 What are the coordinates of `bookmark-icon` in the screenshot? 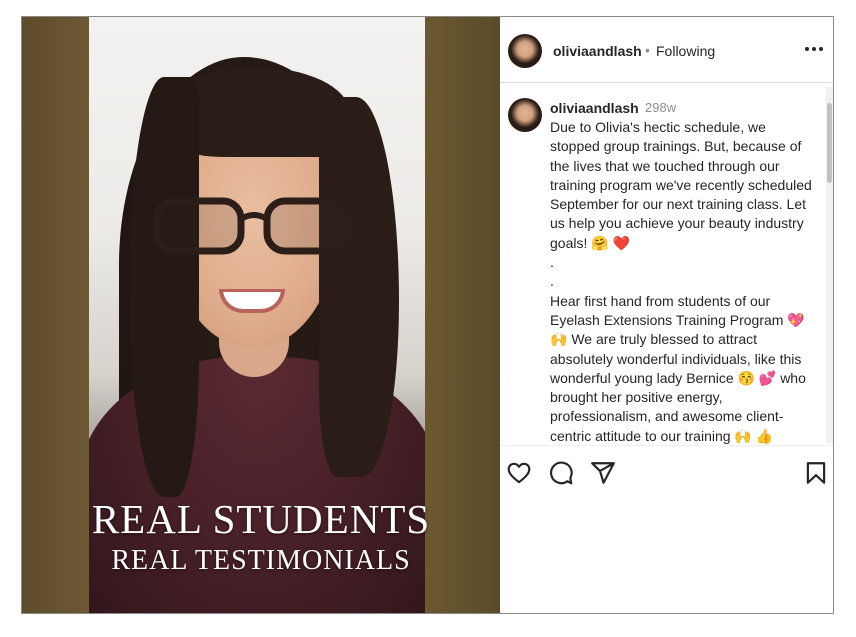 It's located at (816, 473).